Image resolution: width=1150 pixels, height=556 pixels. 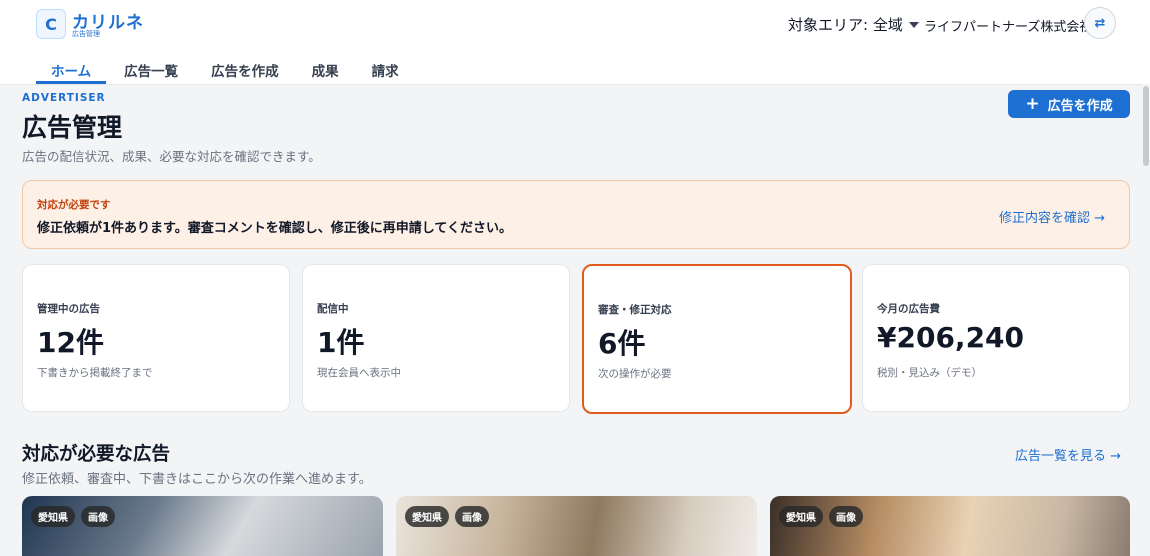 I want to click on create-ad-button-label: 広告を作成, so click(x=1080, y=106).